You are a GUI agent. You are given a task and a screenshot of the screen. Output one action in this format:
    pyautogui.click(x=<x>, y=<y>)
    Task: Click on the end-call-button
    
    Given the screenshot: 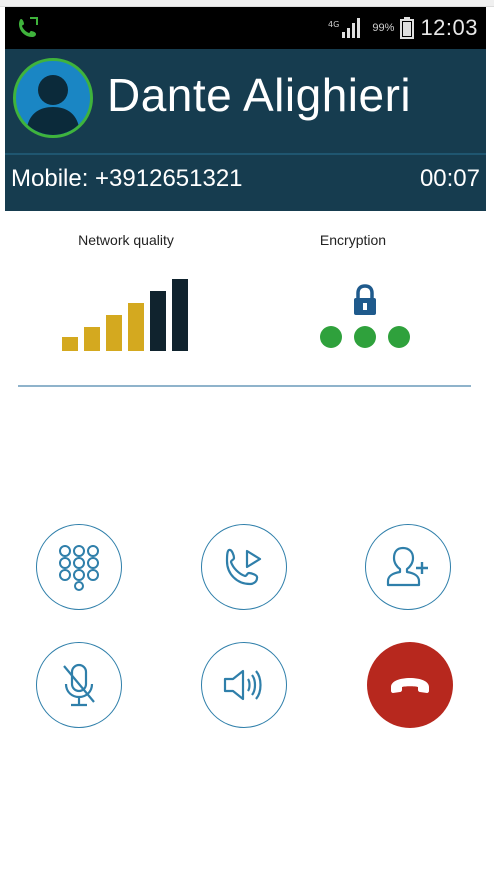 What is the action you would take?
    pyautogui.click(x=410, y=685)
    